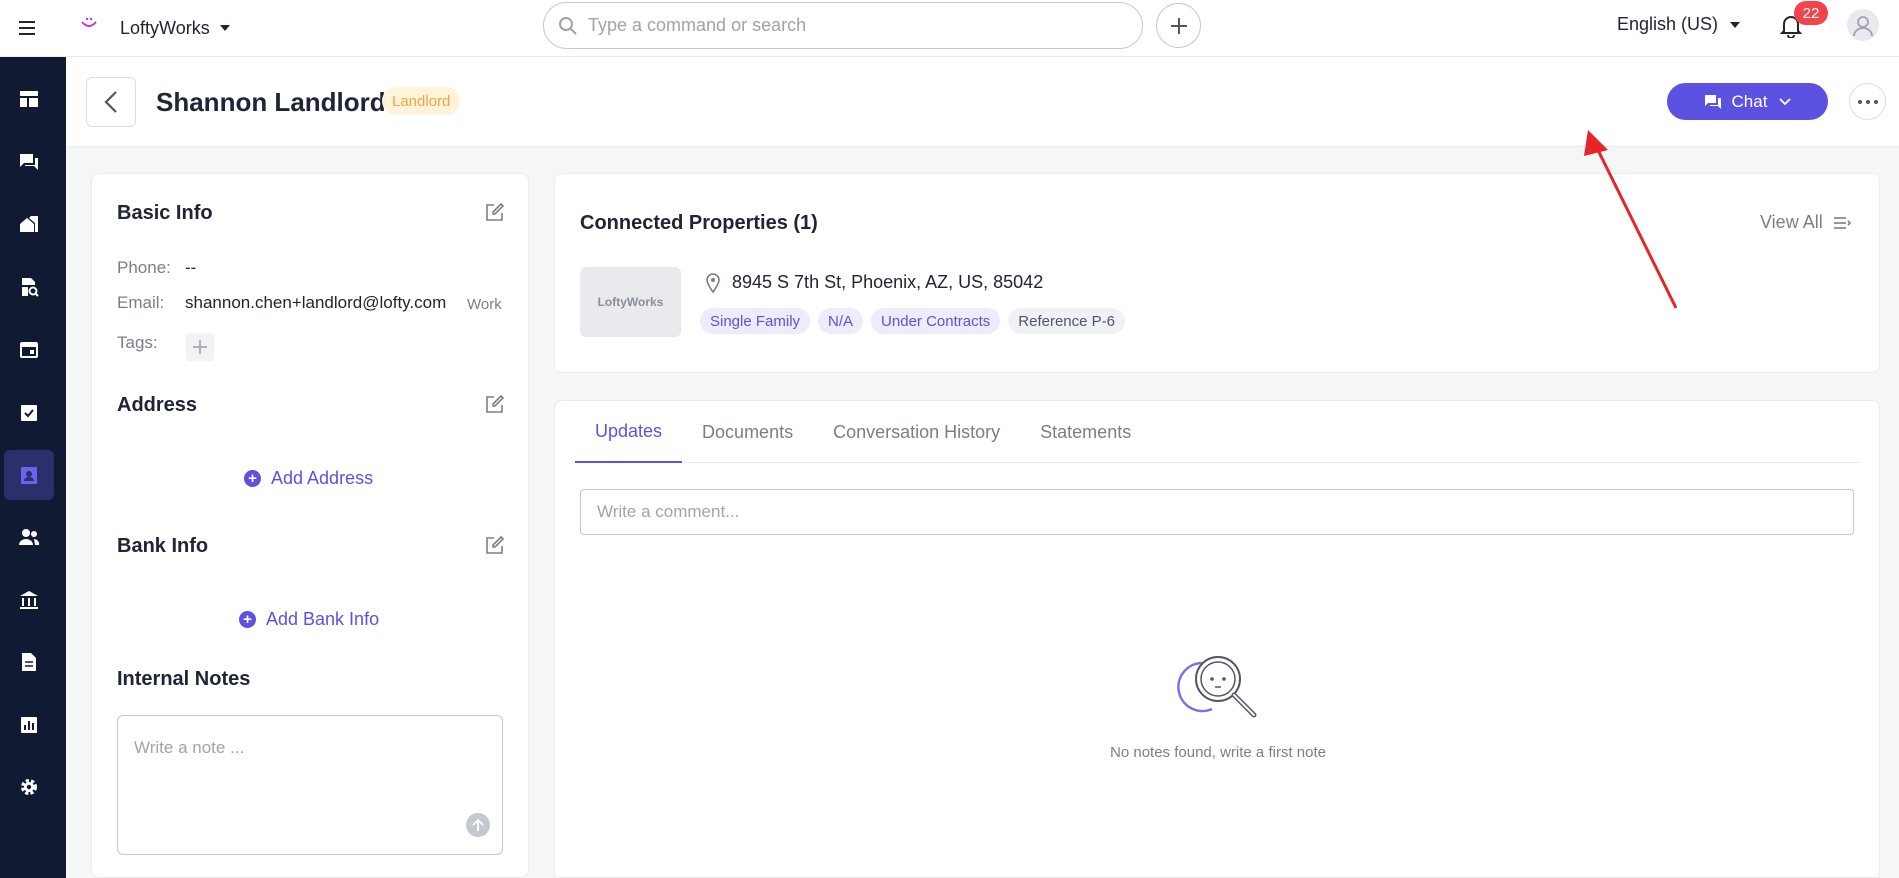 This screenshot has width=1899, height=878. What do you see at coordinates (165, 213) in the screenshot?
I see `basic-info-title: Basic Info` at bounding box center [165, 213].